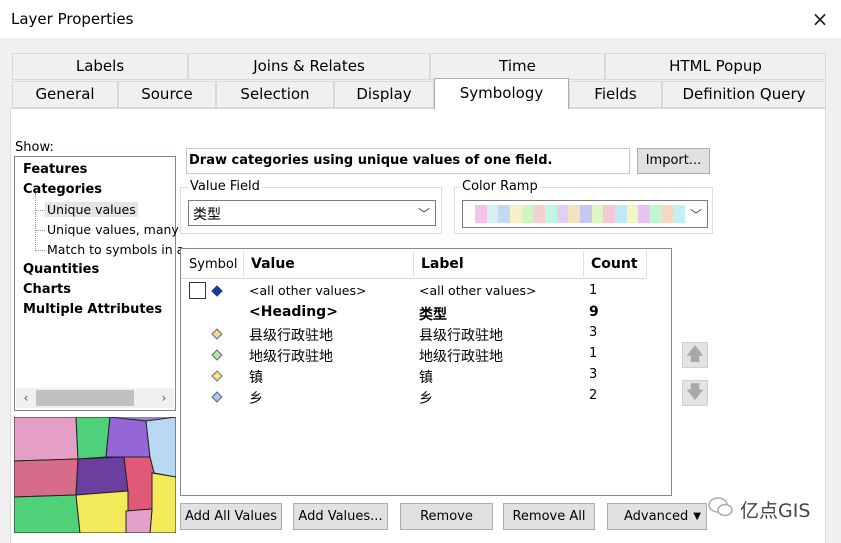 This screenshot has height=543, width=841. Describe the element at coordinates (721, 507) in the screenshot. I see `wechat-logo-icon` at that location.